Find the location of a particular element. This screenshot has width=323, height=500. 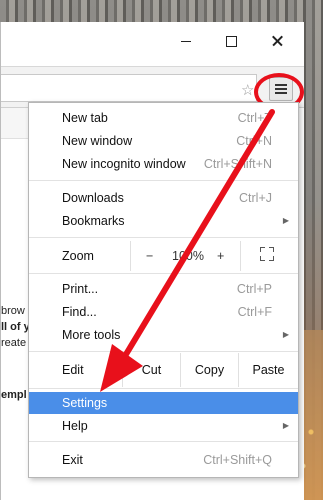

menu-item-downloads: Downloads Ctrl+J is located at coordinates (163, 198).